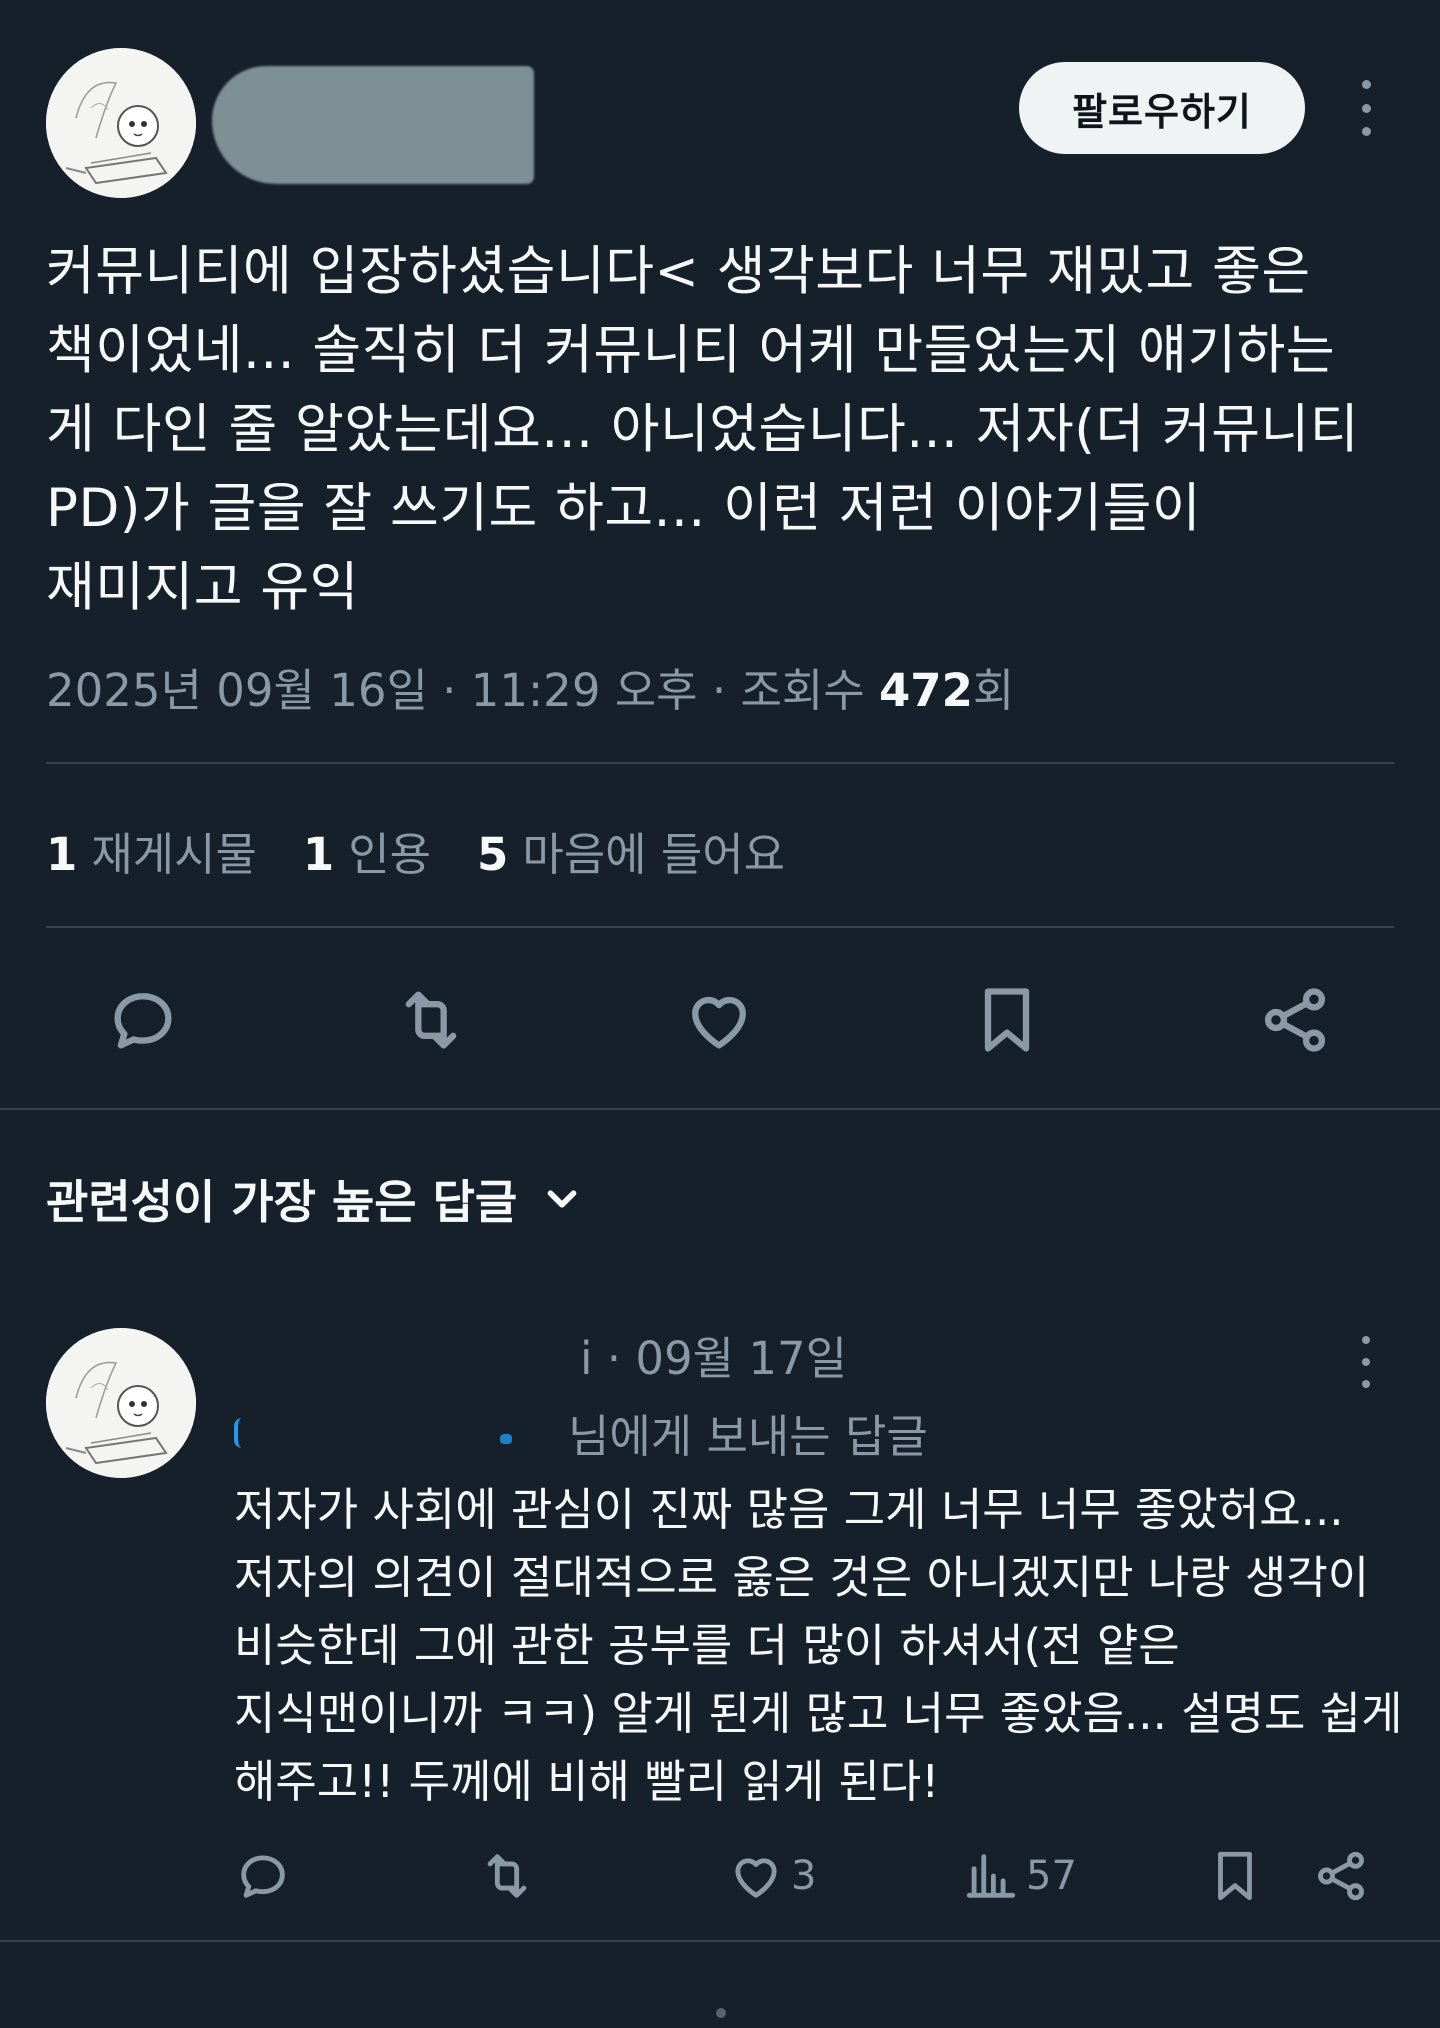  I want to click on view-count-suffix: 회, so click(993, 690).